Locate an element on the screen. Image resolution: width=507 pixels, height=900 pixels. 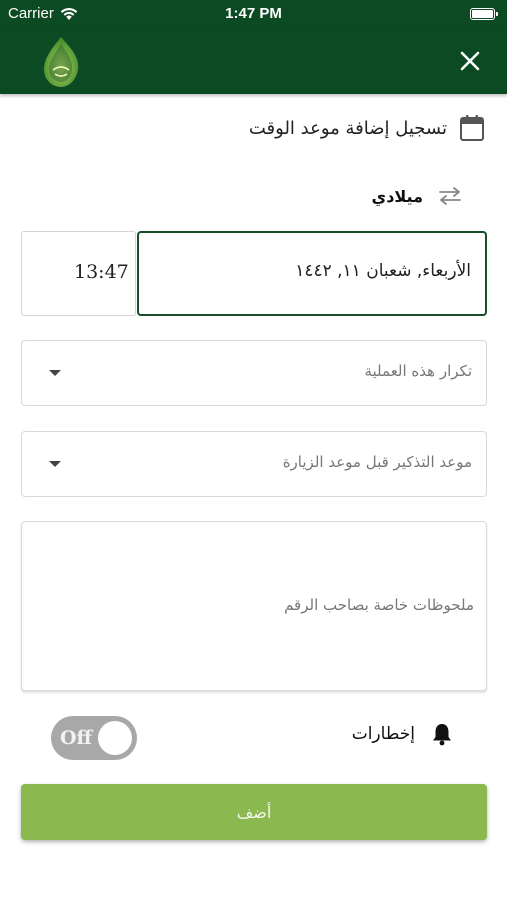
calendar-type-label: ميلادي is located at coordinates (397, 196).